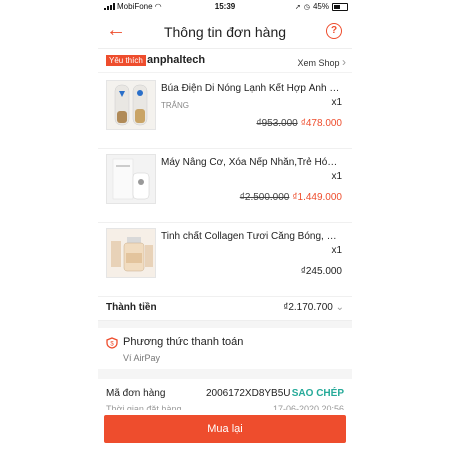 This screenshot has height=449, width=449. What do you see at coordinates (175, 105) in the screenshot?
I see `item-variant: TRẮNG` at bounding box center [175, 105].